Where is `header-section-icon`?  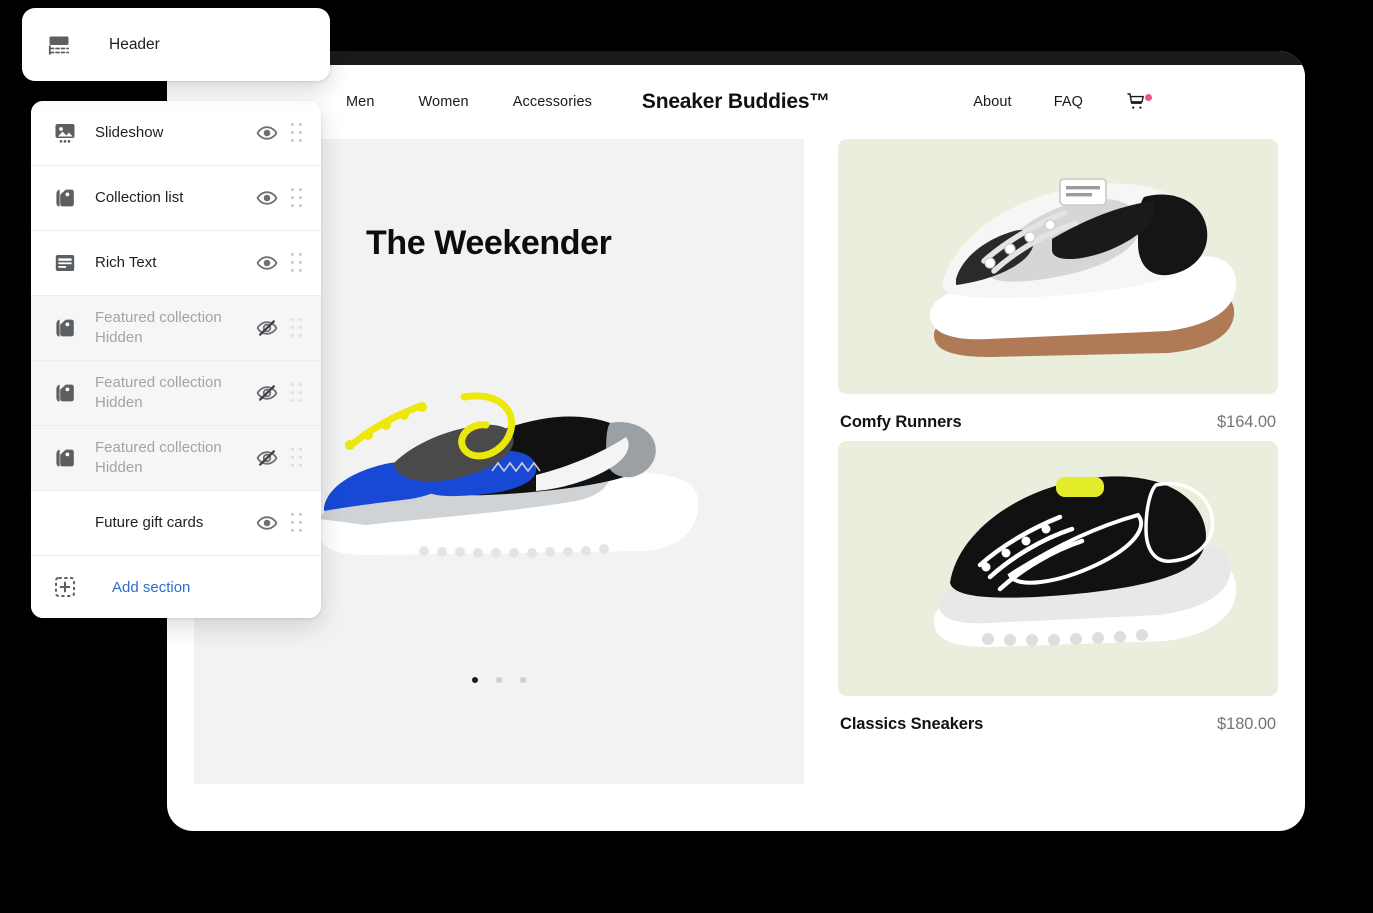 header-section-icon is located at coordinates (59, 45).